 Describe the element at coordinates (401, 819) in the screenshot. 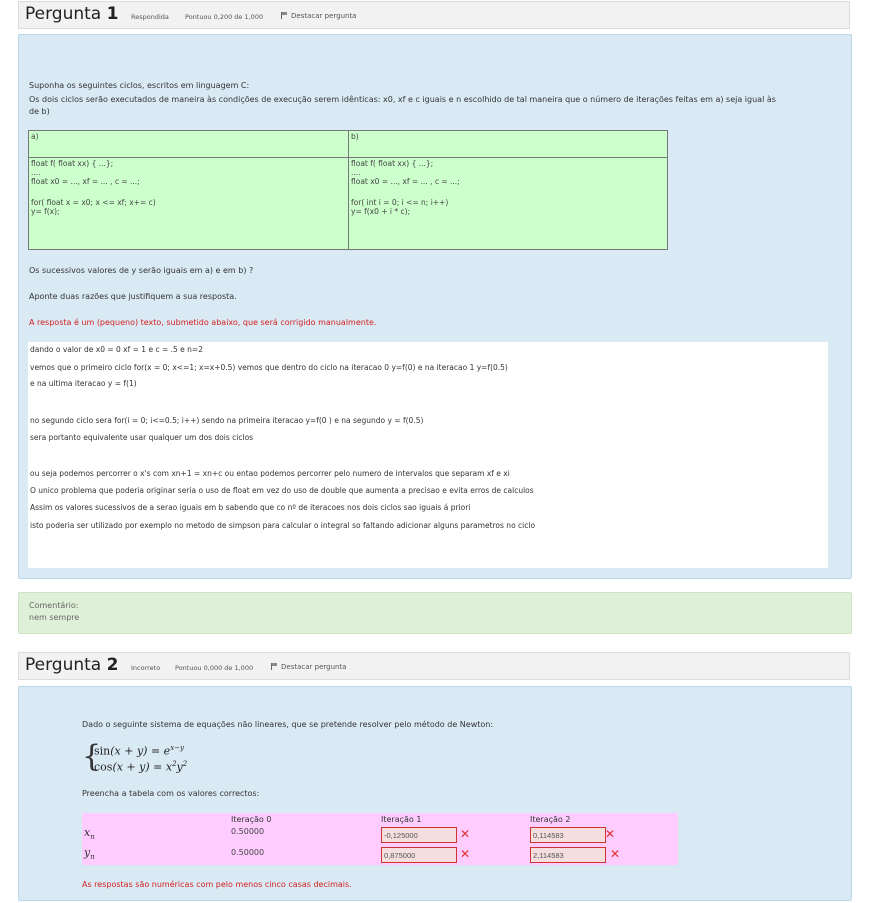

I see `header-iter-1: Iteração 1` at that location.